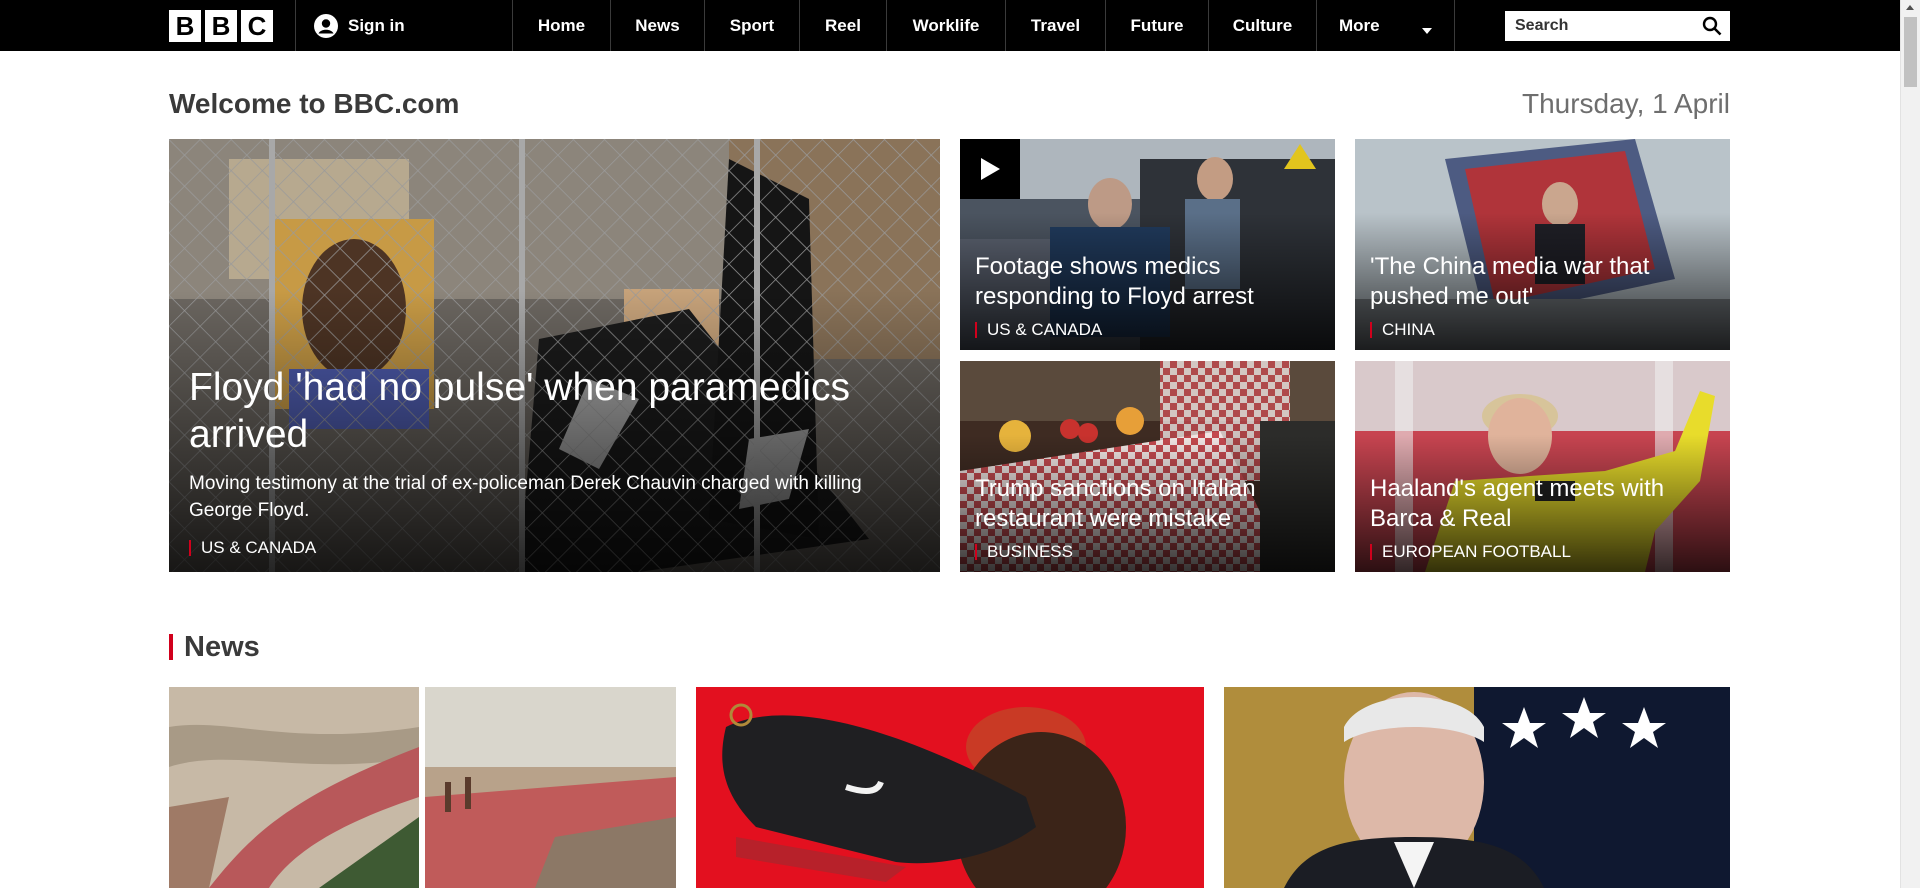  Describe the element at coordinates (1542, 504) in the screenshot. I see `promo-headline: Haaland's agent meets with Barca & Real` at that location.